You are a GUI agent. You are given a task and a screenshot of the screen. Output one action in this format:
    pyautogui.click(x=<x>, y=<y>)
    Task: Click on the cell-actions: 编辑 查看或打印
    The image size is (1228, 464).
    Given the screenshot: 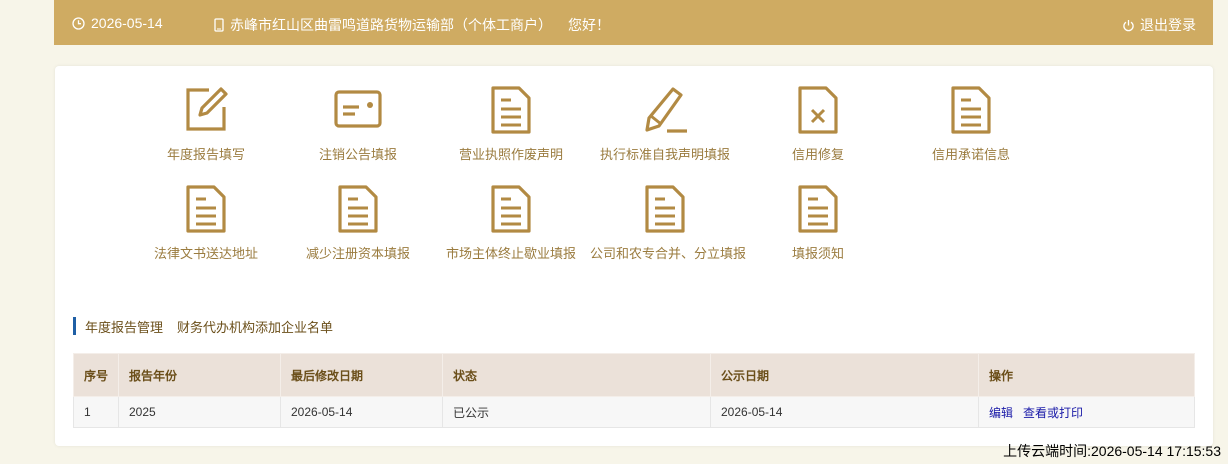 What is the action you would take?
    pyautogui.click(x=1086, y=412)
    